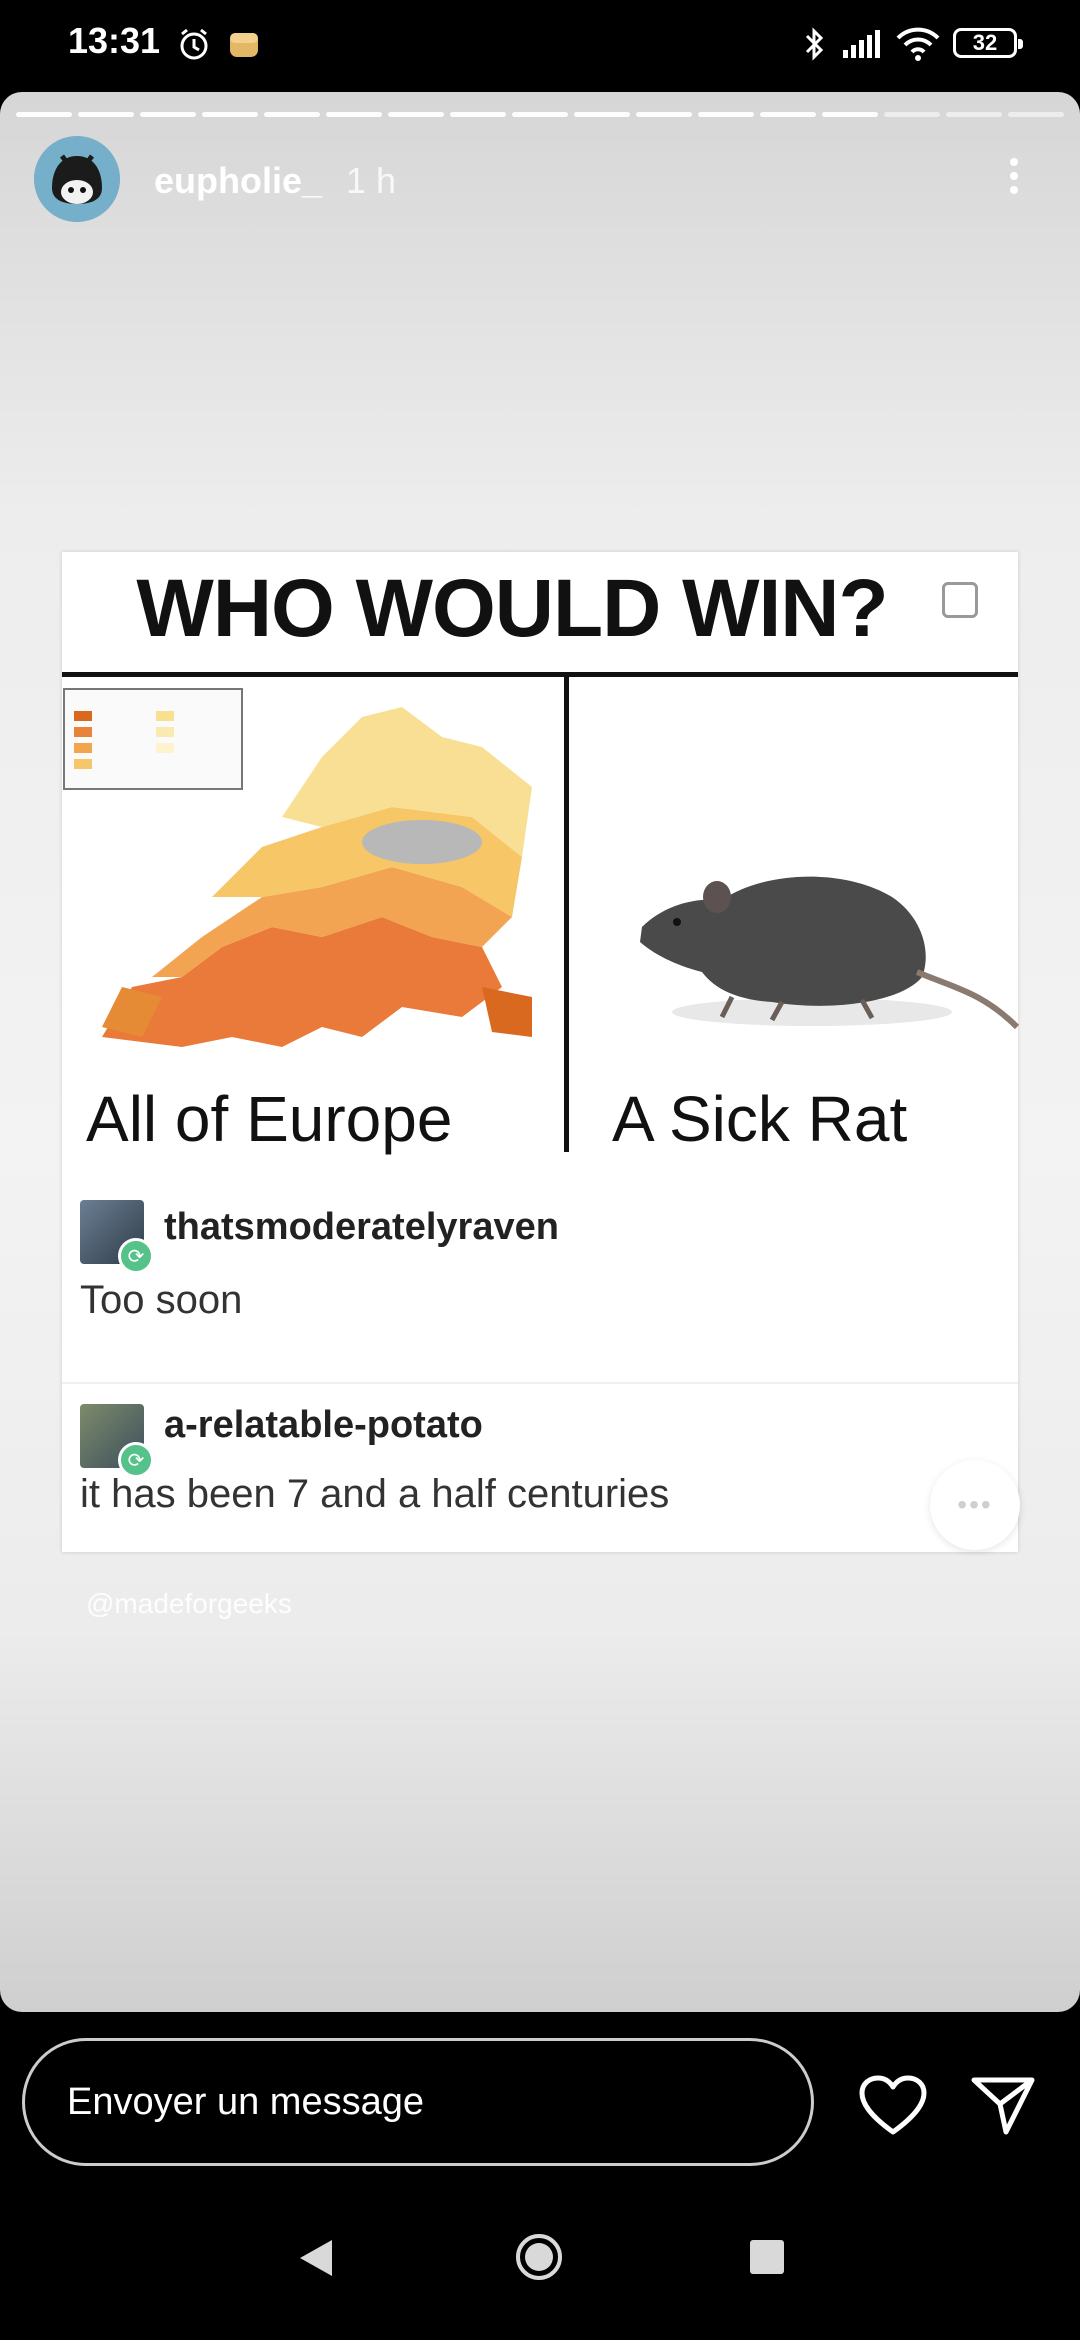 The height and width of the screenshot is (2340, 1080). I want to click on back-icon, so click(316, 2258).